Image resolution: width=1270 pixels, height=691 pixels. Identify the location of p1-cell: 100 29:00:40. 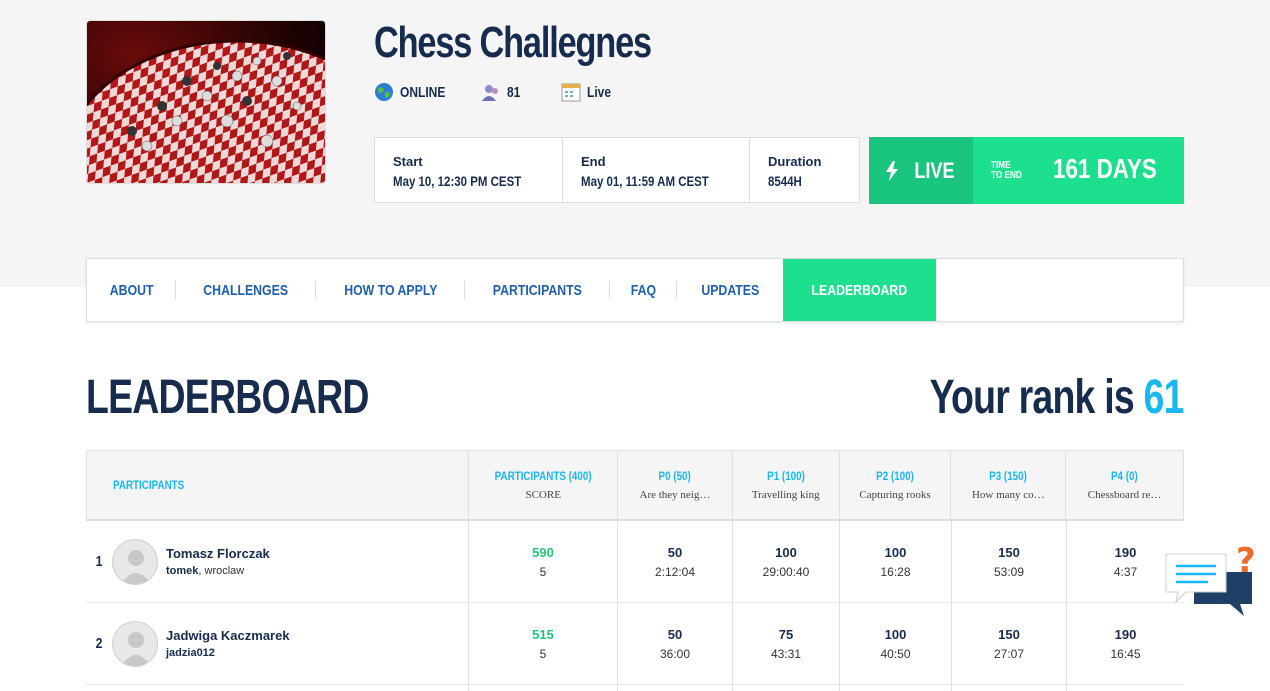
(786, 561).